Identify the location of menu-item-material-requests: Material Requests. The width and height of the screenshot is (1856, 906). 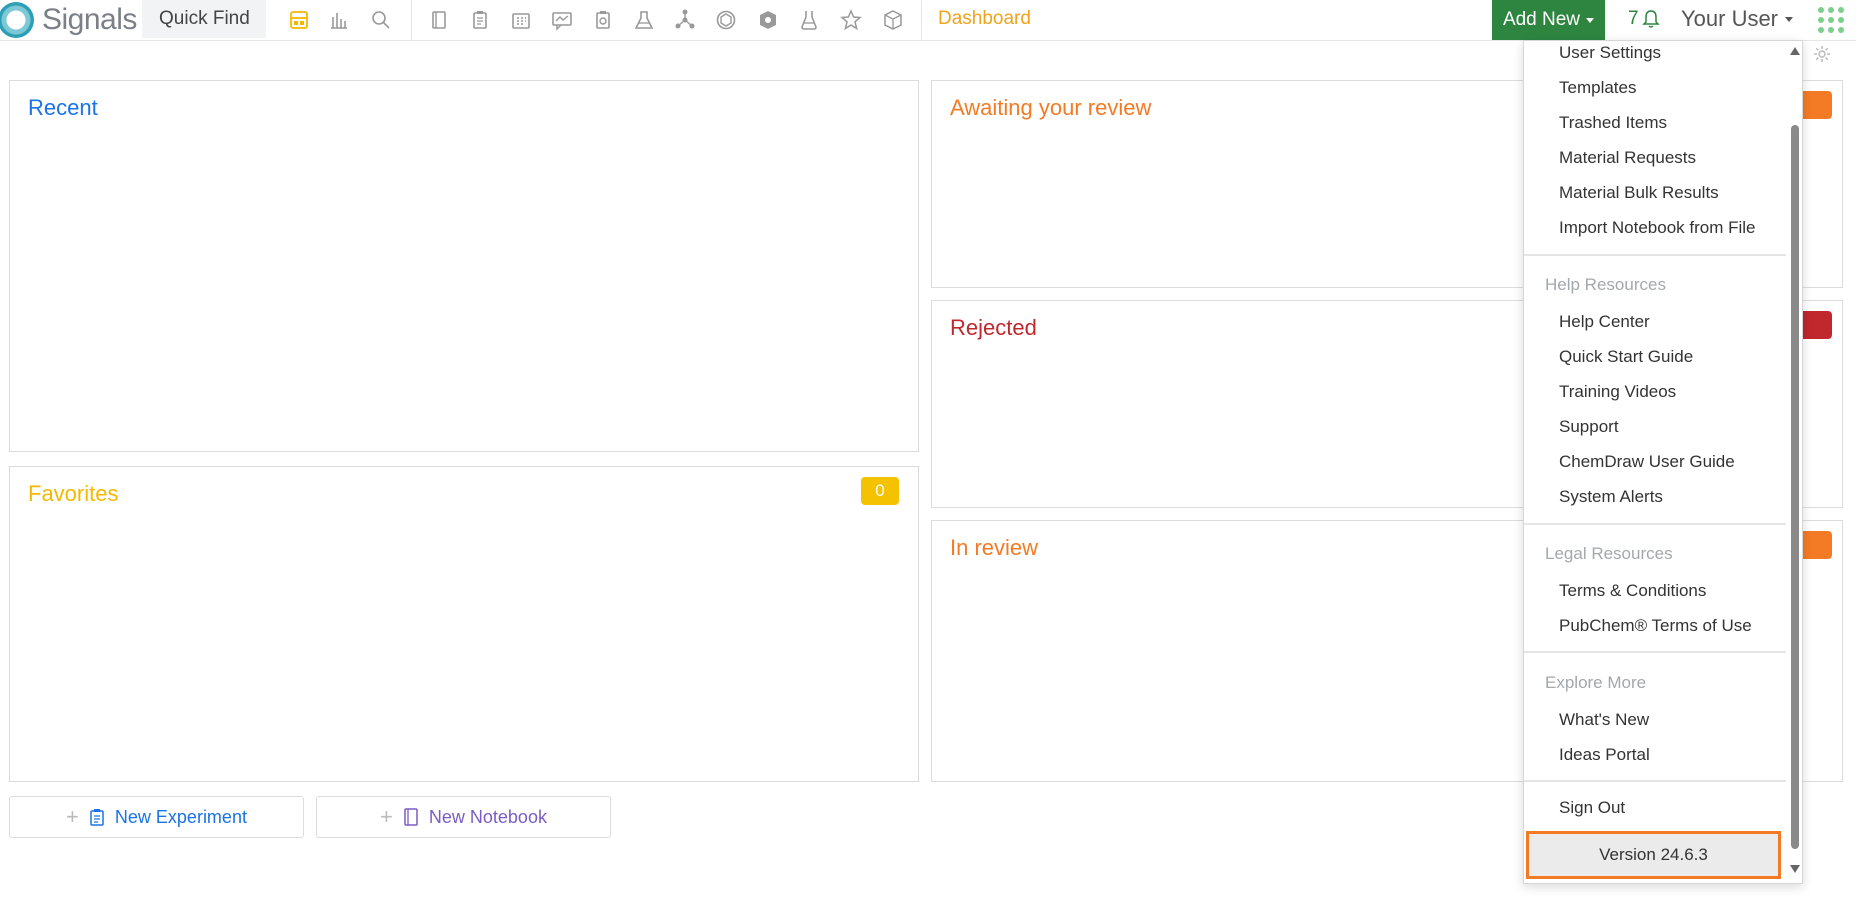
(1627, 158).